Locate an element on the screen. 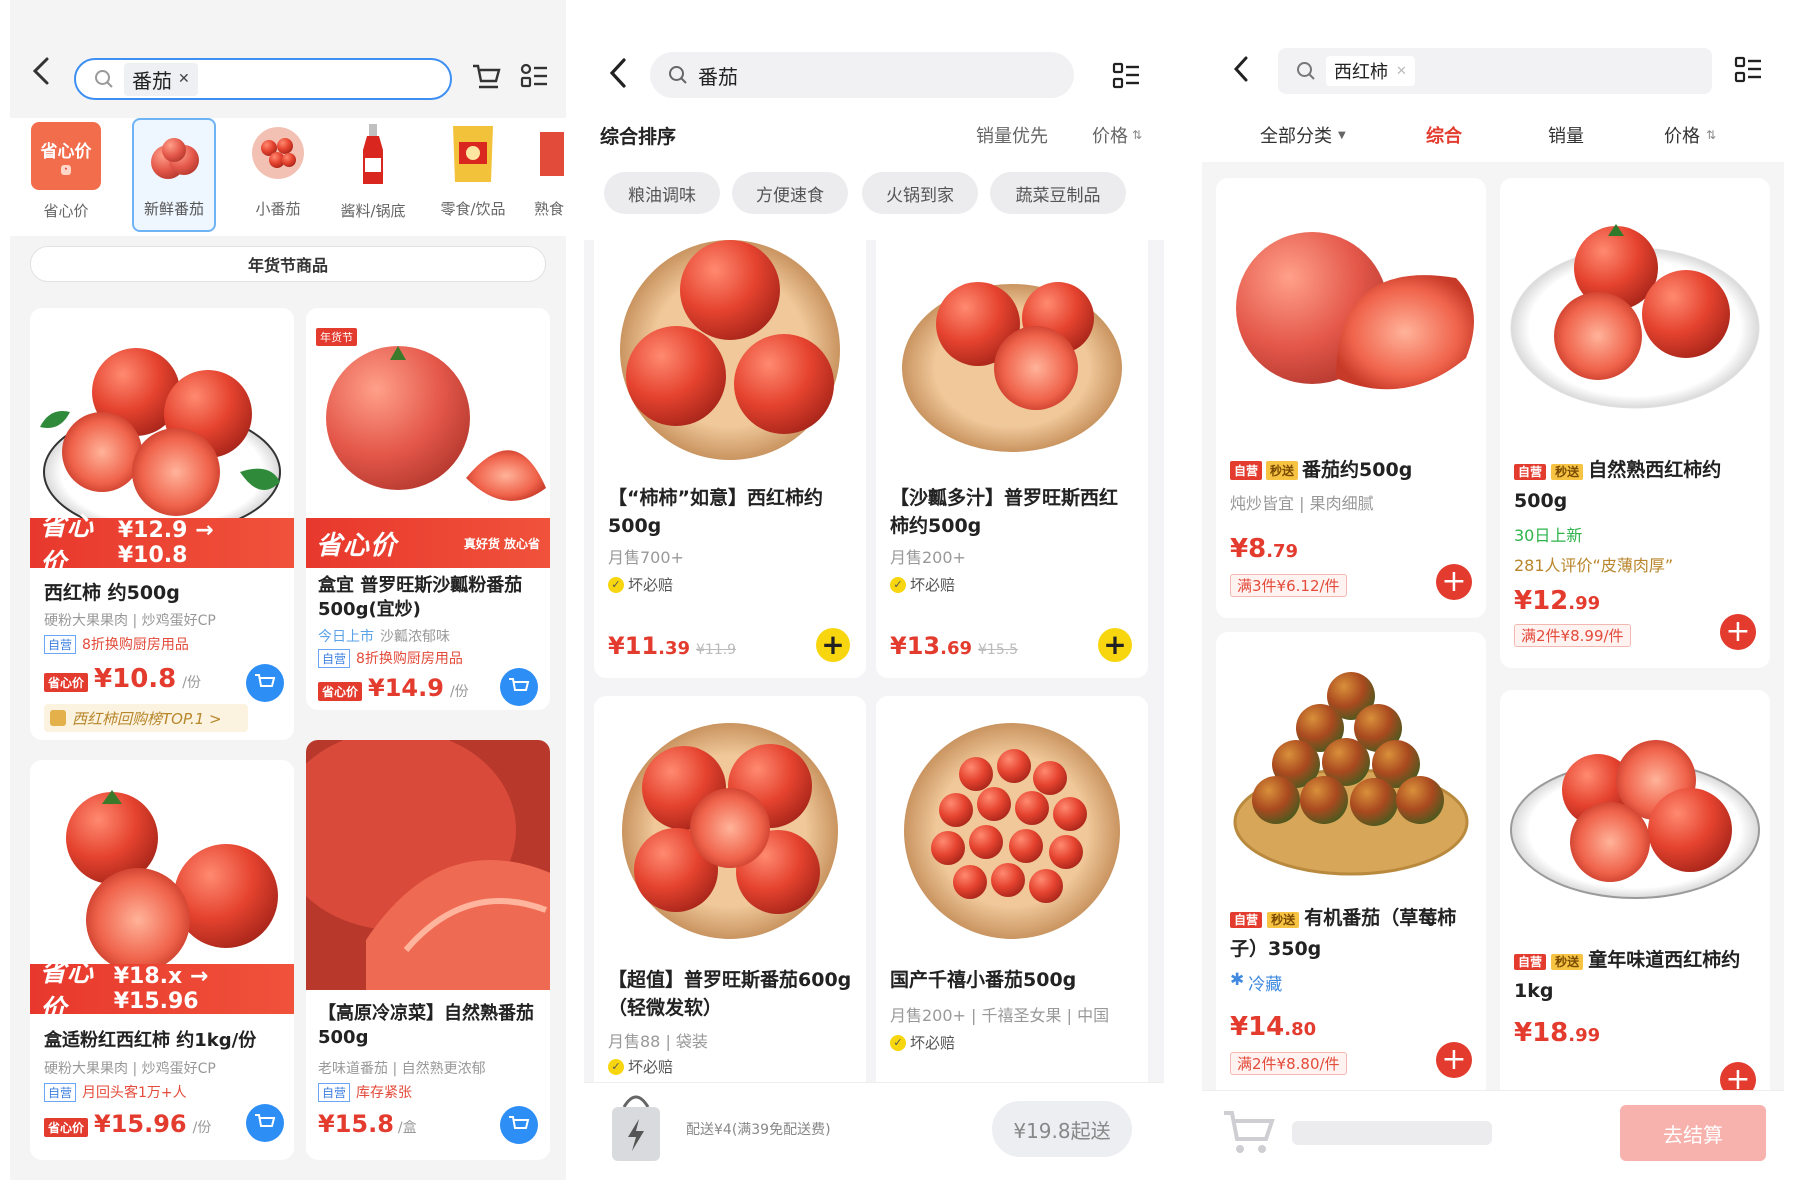  product-desc: 老味道番茄 | 自然熟更浓郁 is located at coordinates (402, 1069).